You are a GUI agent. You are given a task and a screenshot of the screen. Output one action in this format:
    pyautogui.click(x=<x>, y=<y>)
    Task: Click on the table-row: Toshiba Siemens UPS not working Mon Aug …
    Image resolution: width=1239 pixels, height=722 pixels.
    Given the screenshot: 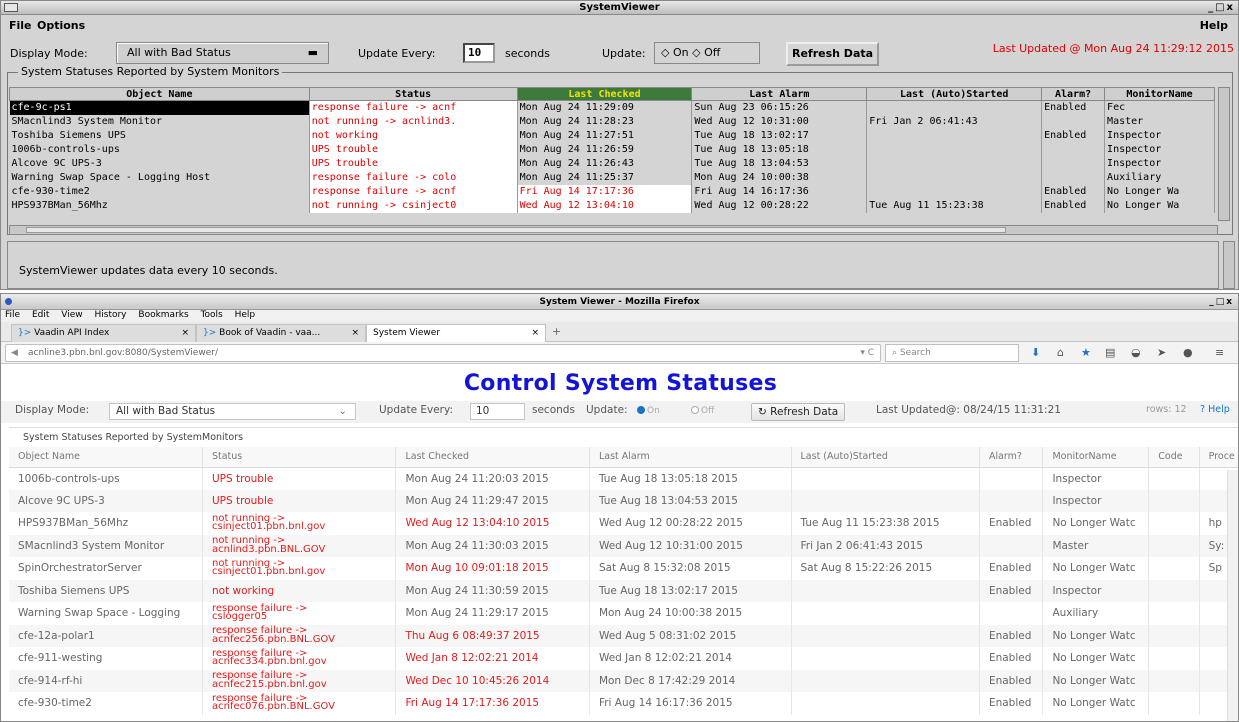 What is the action you would take?
    pyautogui.click(x=612, y=135)
    